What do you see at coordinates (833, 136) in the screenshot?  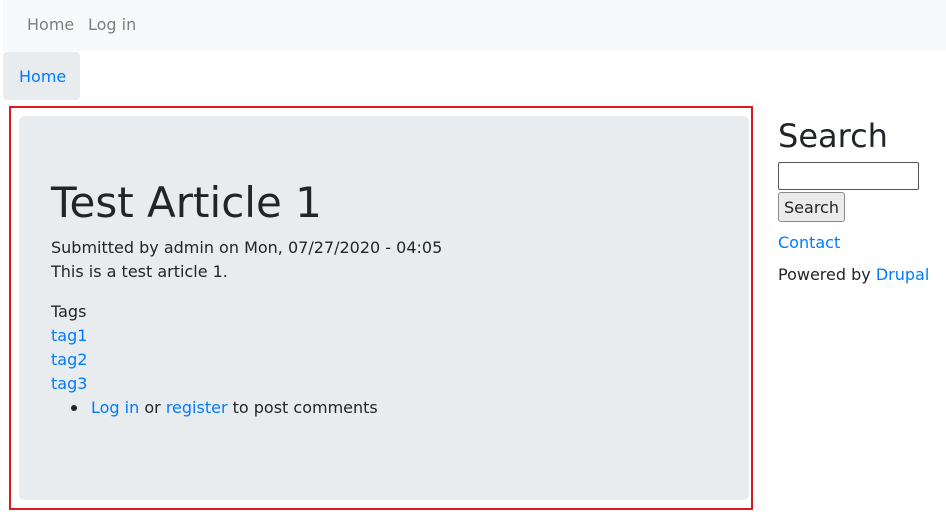 I see `search-block-title: Search` at bounding box center [833, 136].